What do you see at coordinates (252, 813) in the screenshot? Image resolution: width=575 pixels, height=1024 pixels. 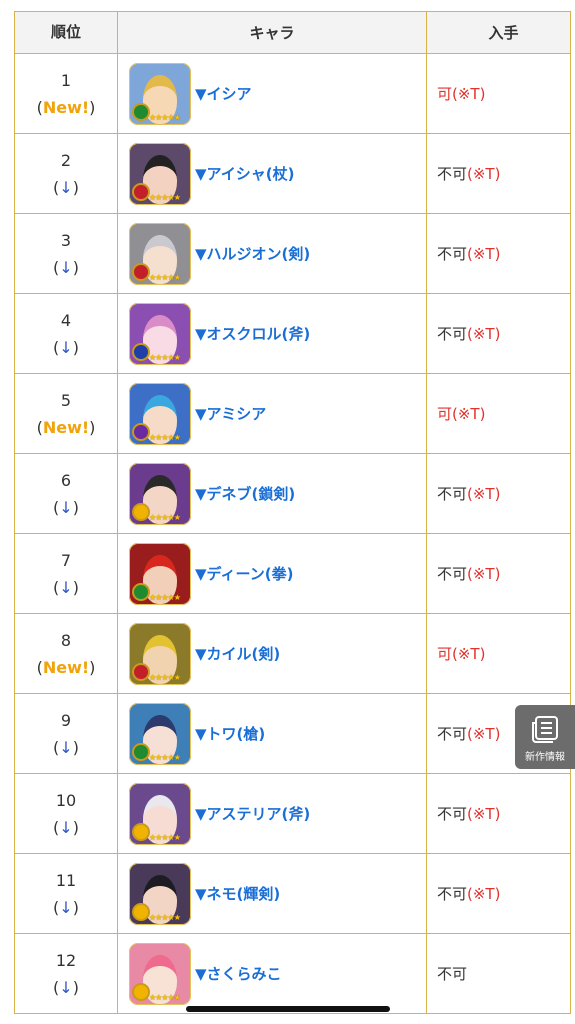 I see `character-link: ▼アステリア(斧)` at bounding box center [252, 813].